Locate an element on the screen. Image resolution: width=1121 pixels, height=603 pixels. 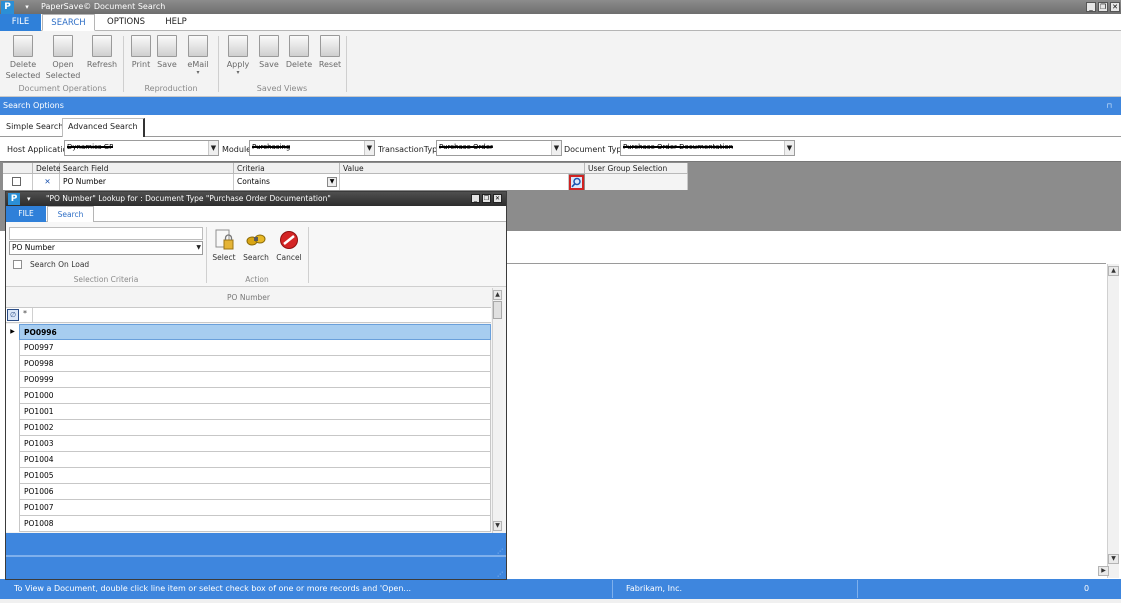
scrollbar-thumb is located at coordinates (497, 310).